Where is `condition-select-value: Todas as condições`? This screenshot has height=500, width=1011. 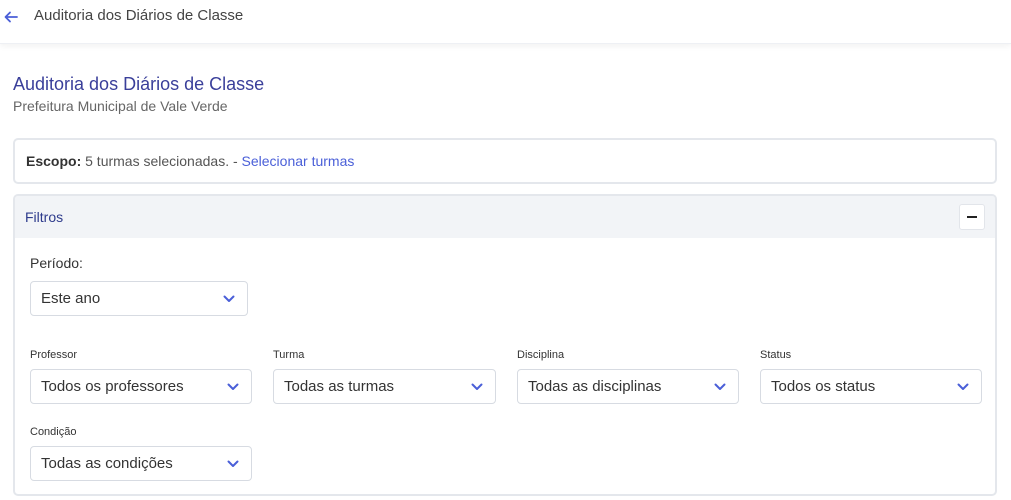 condition-select-value: Todas as condições is located at coordinates (107, 463).